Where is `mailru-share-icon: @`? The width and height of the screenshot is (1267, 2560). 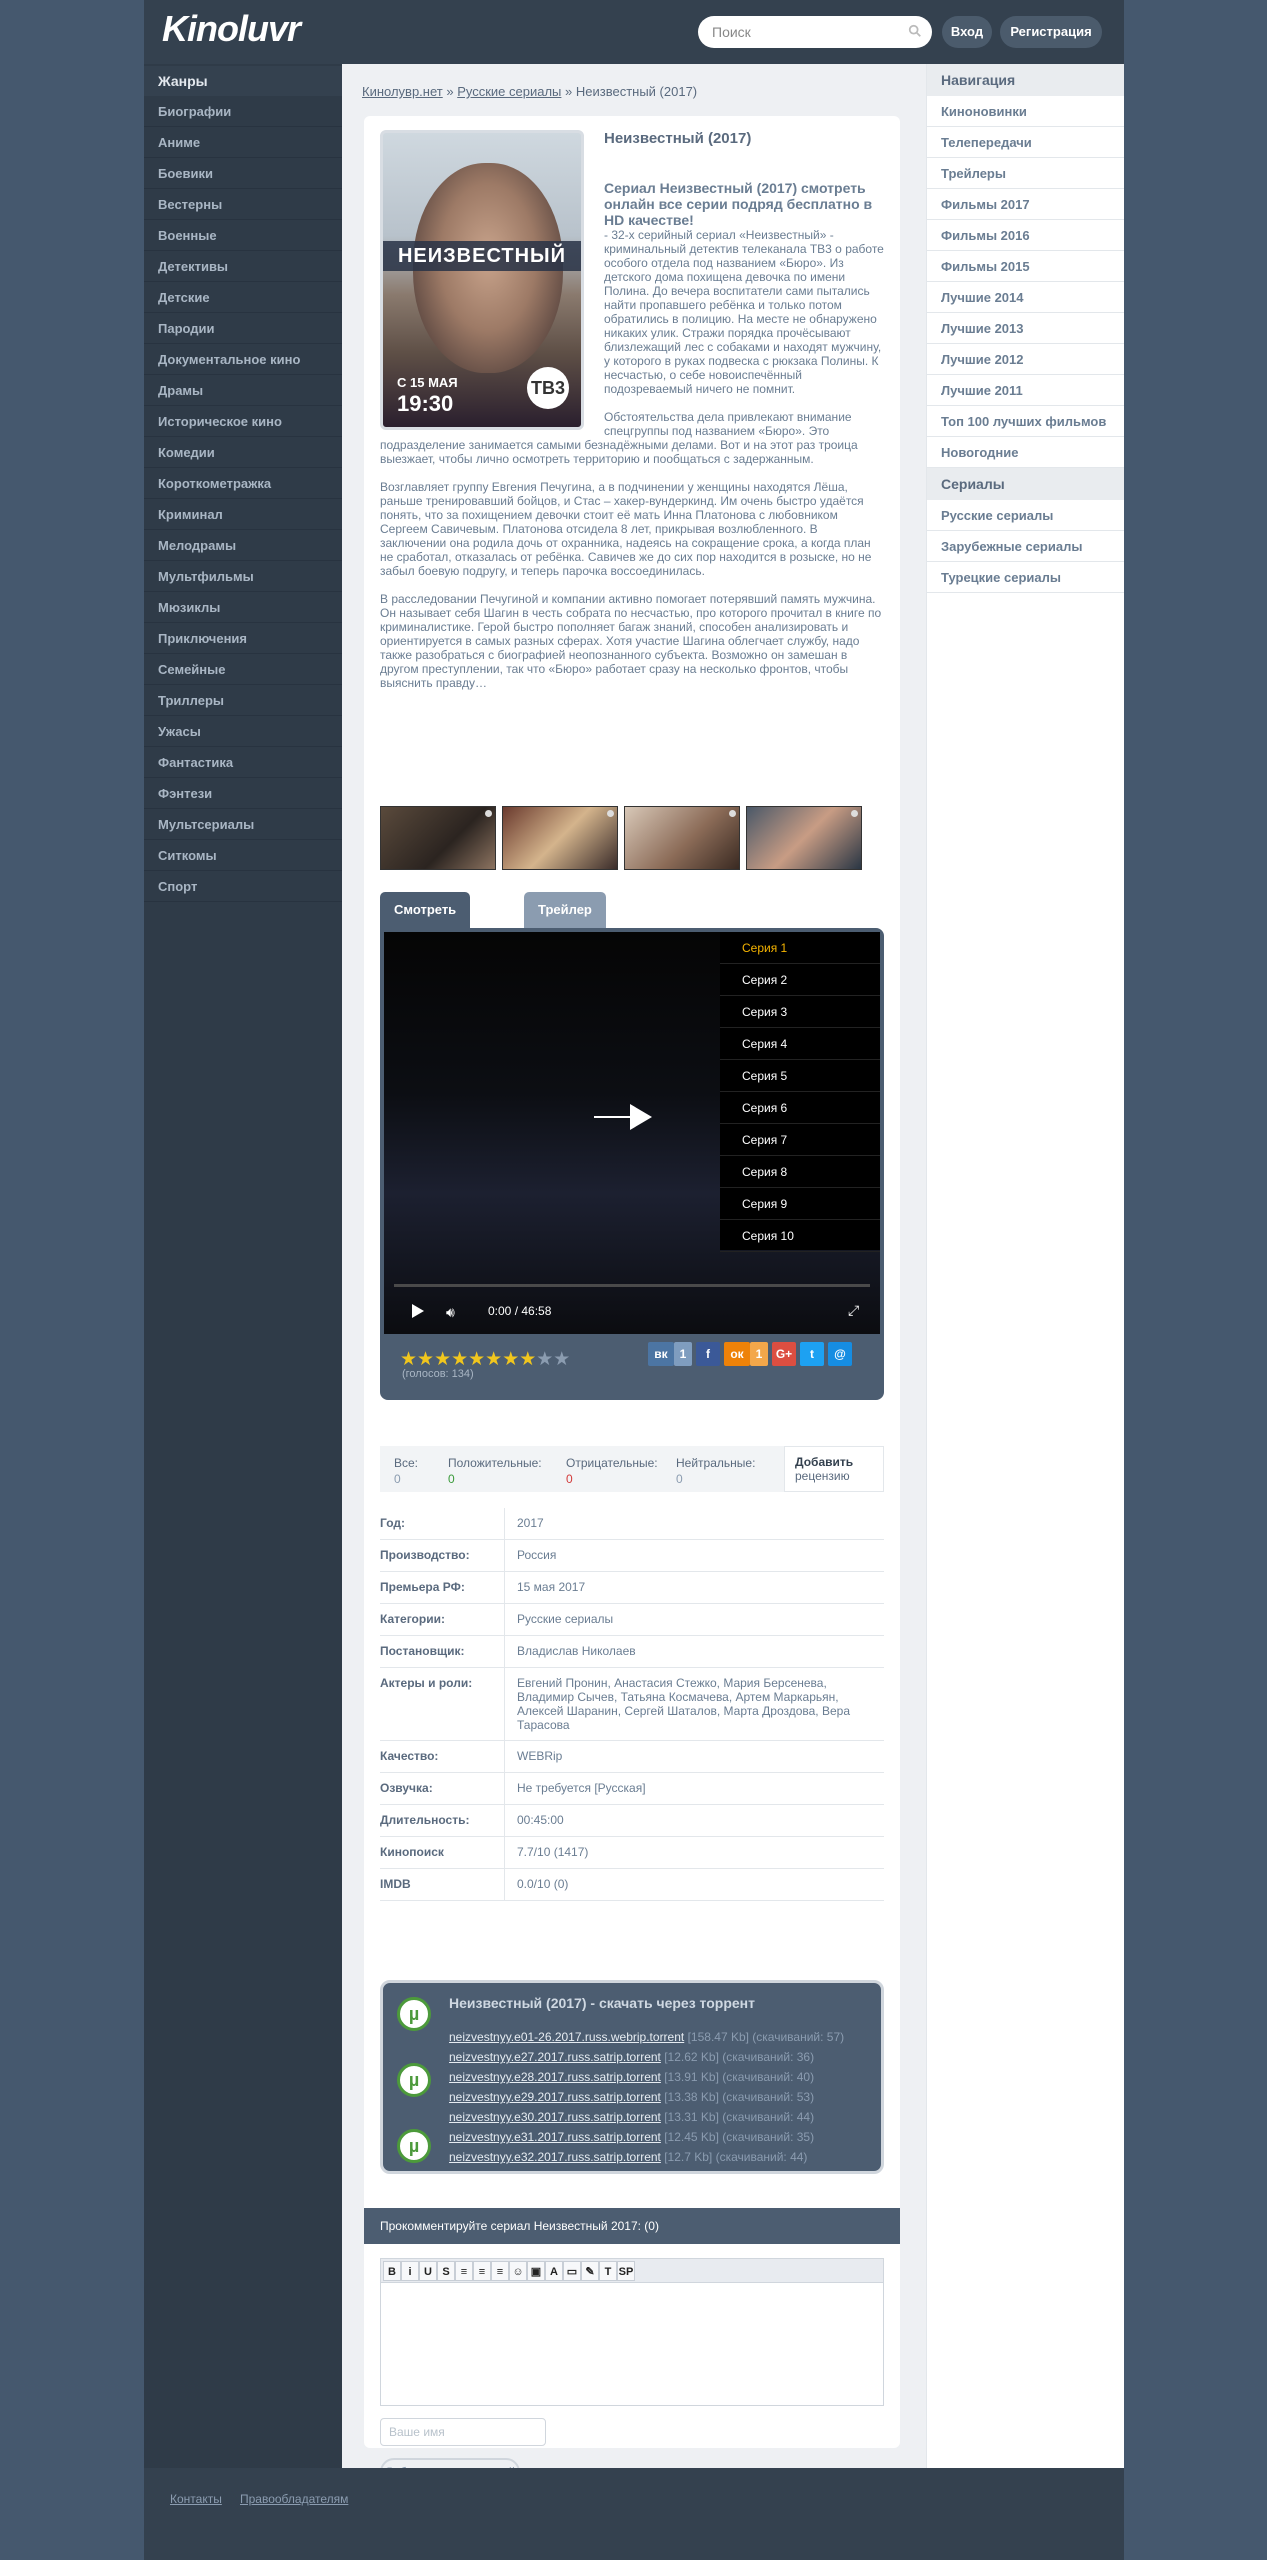 mailru-share-icon: @ is located at coordinates (840, 1354).